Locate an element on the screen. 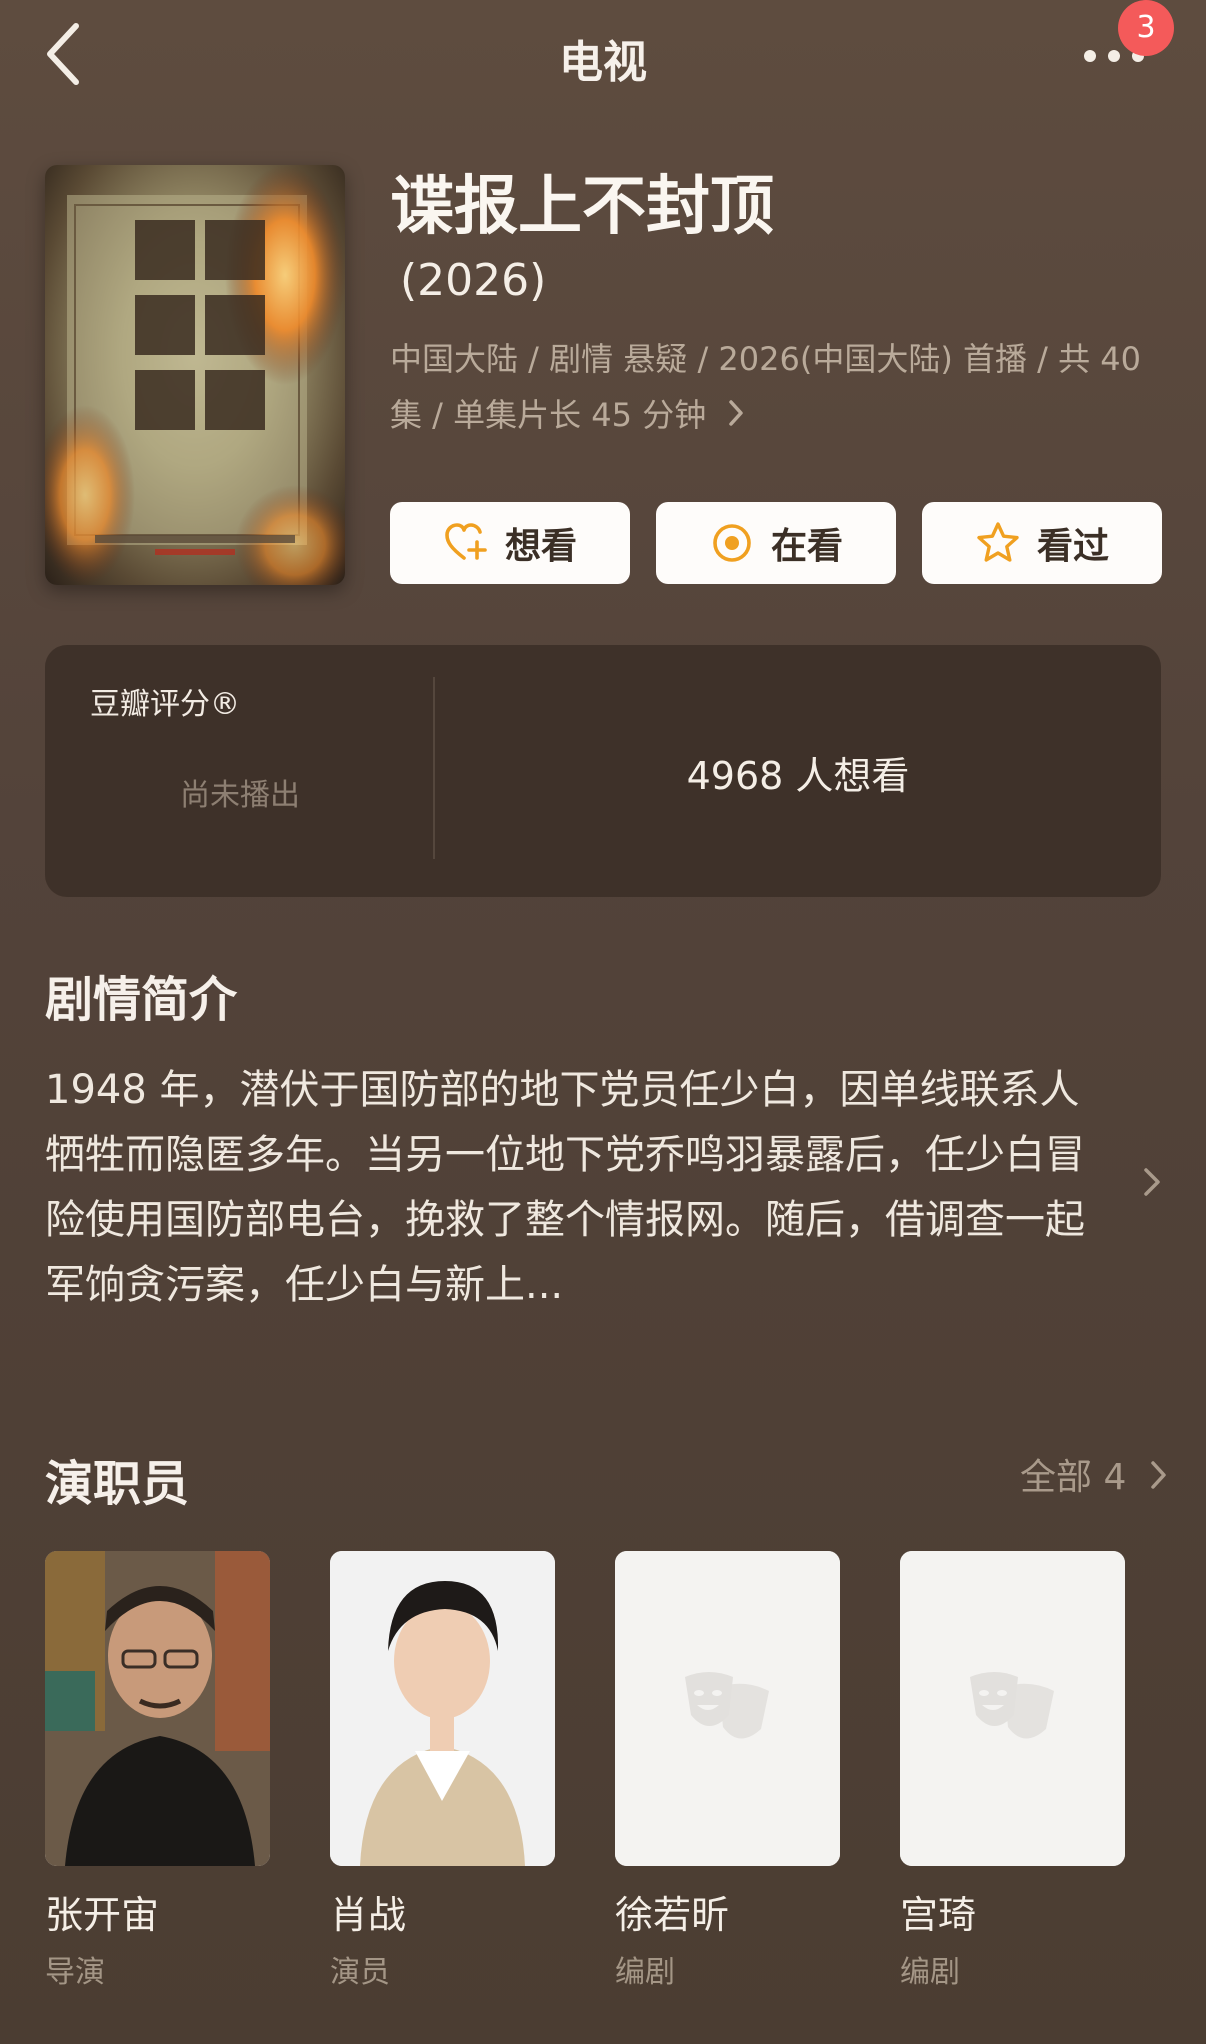  cast-card: 宫琦 编剧 is located at coordinates (1012, 1771).